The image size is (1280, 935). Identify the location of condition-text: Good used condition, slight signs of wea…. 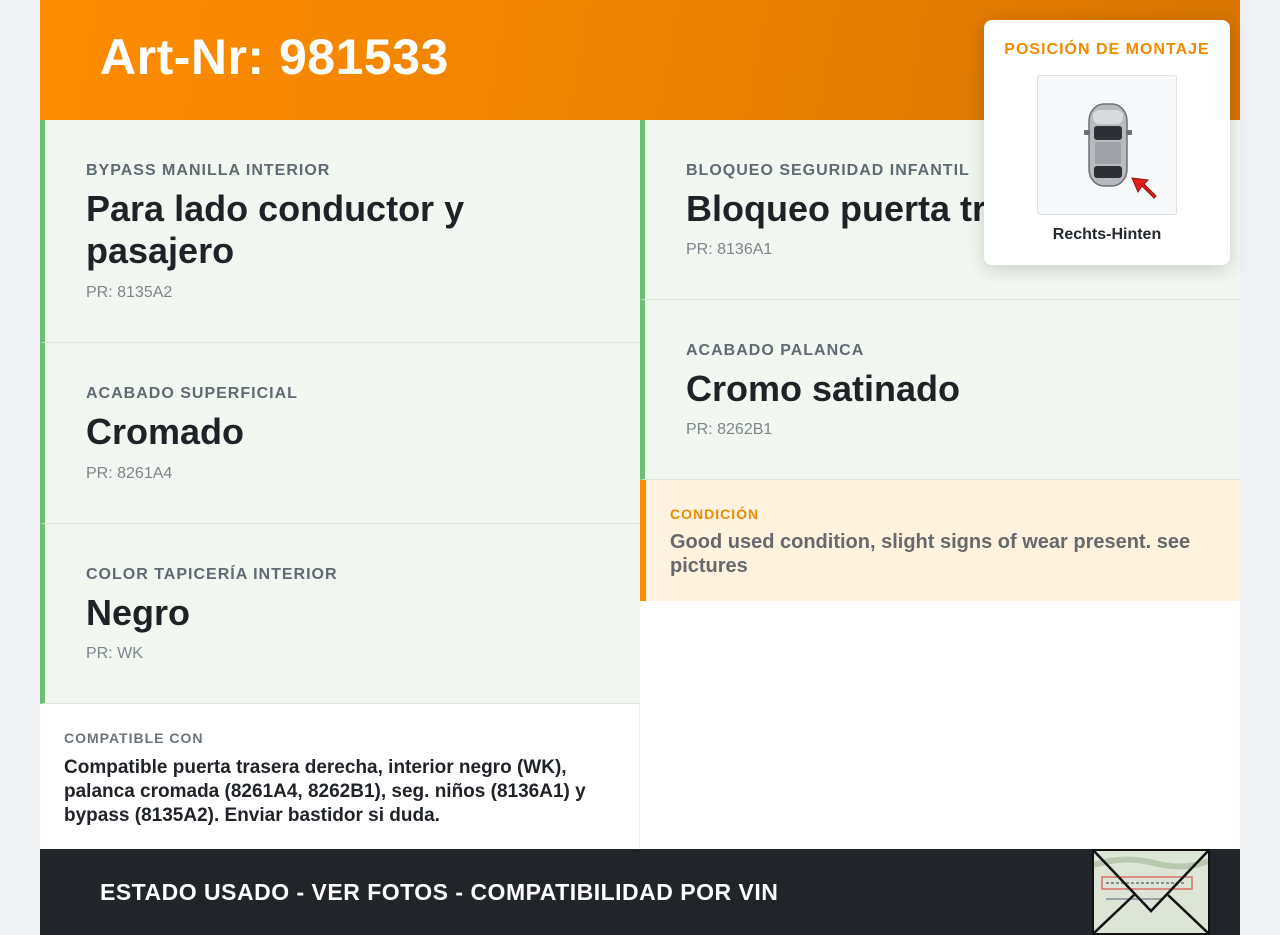
(930, 554).